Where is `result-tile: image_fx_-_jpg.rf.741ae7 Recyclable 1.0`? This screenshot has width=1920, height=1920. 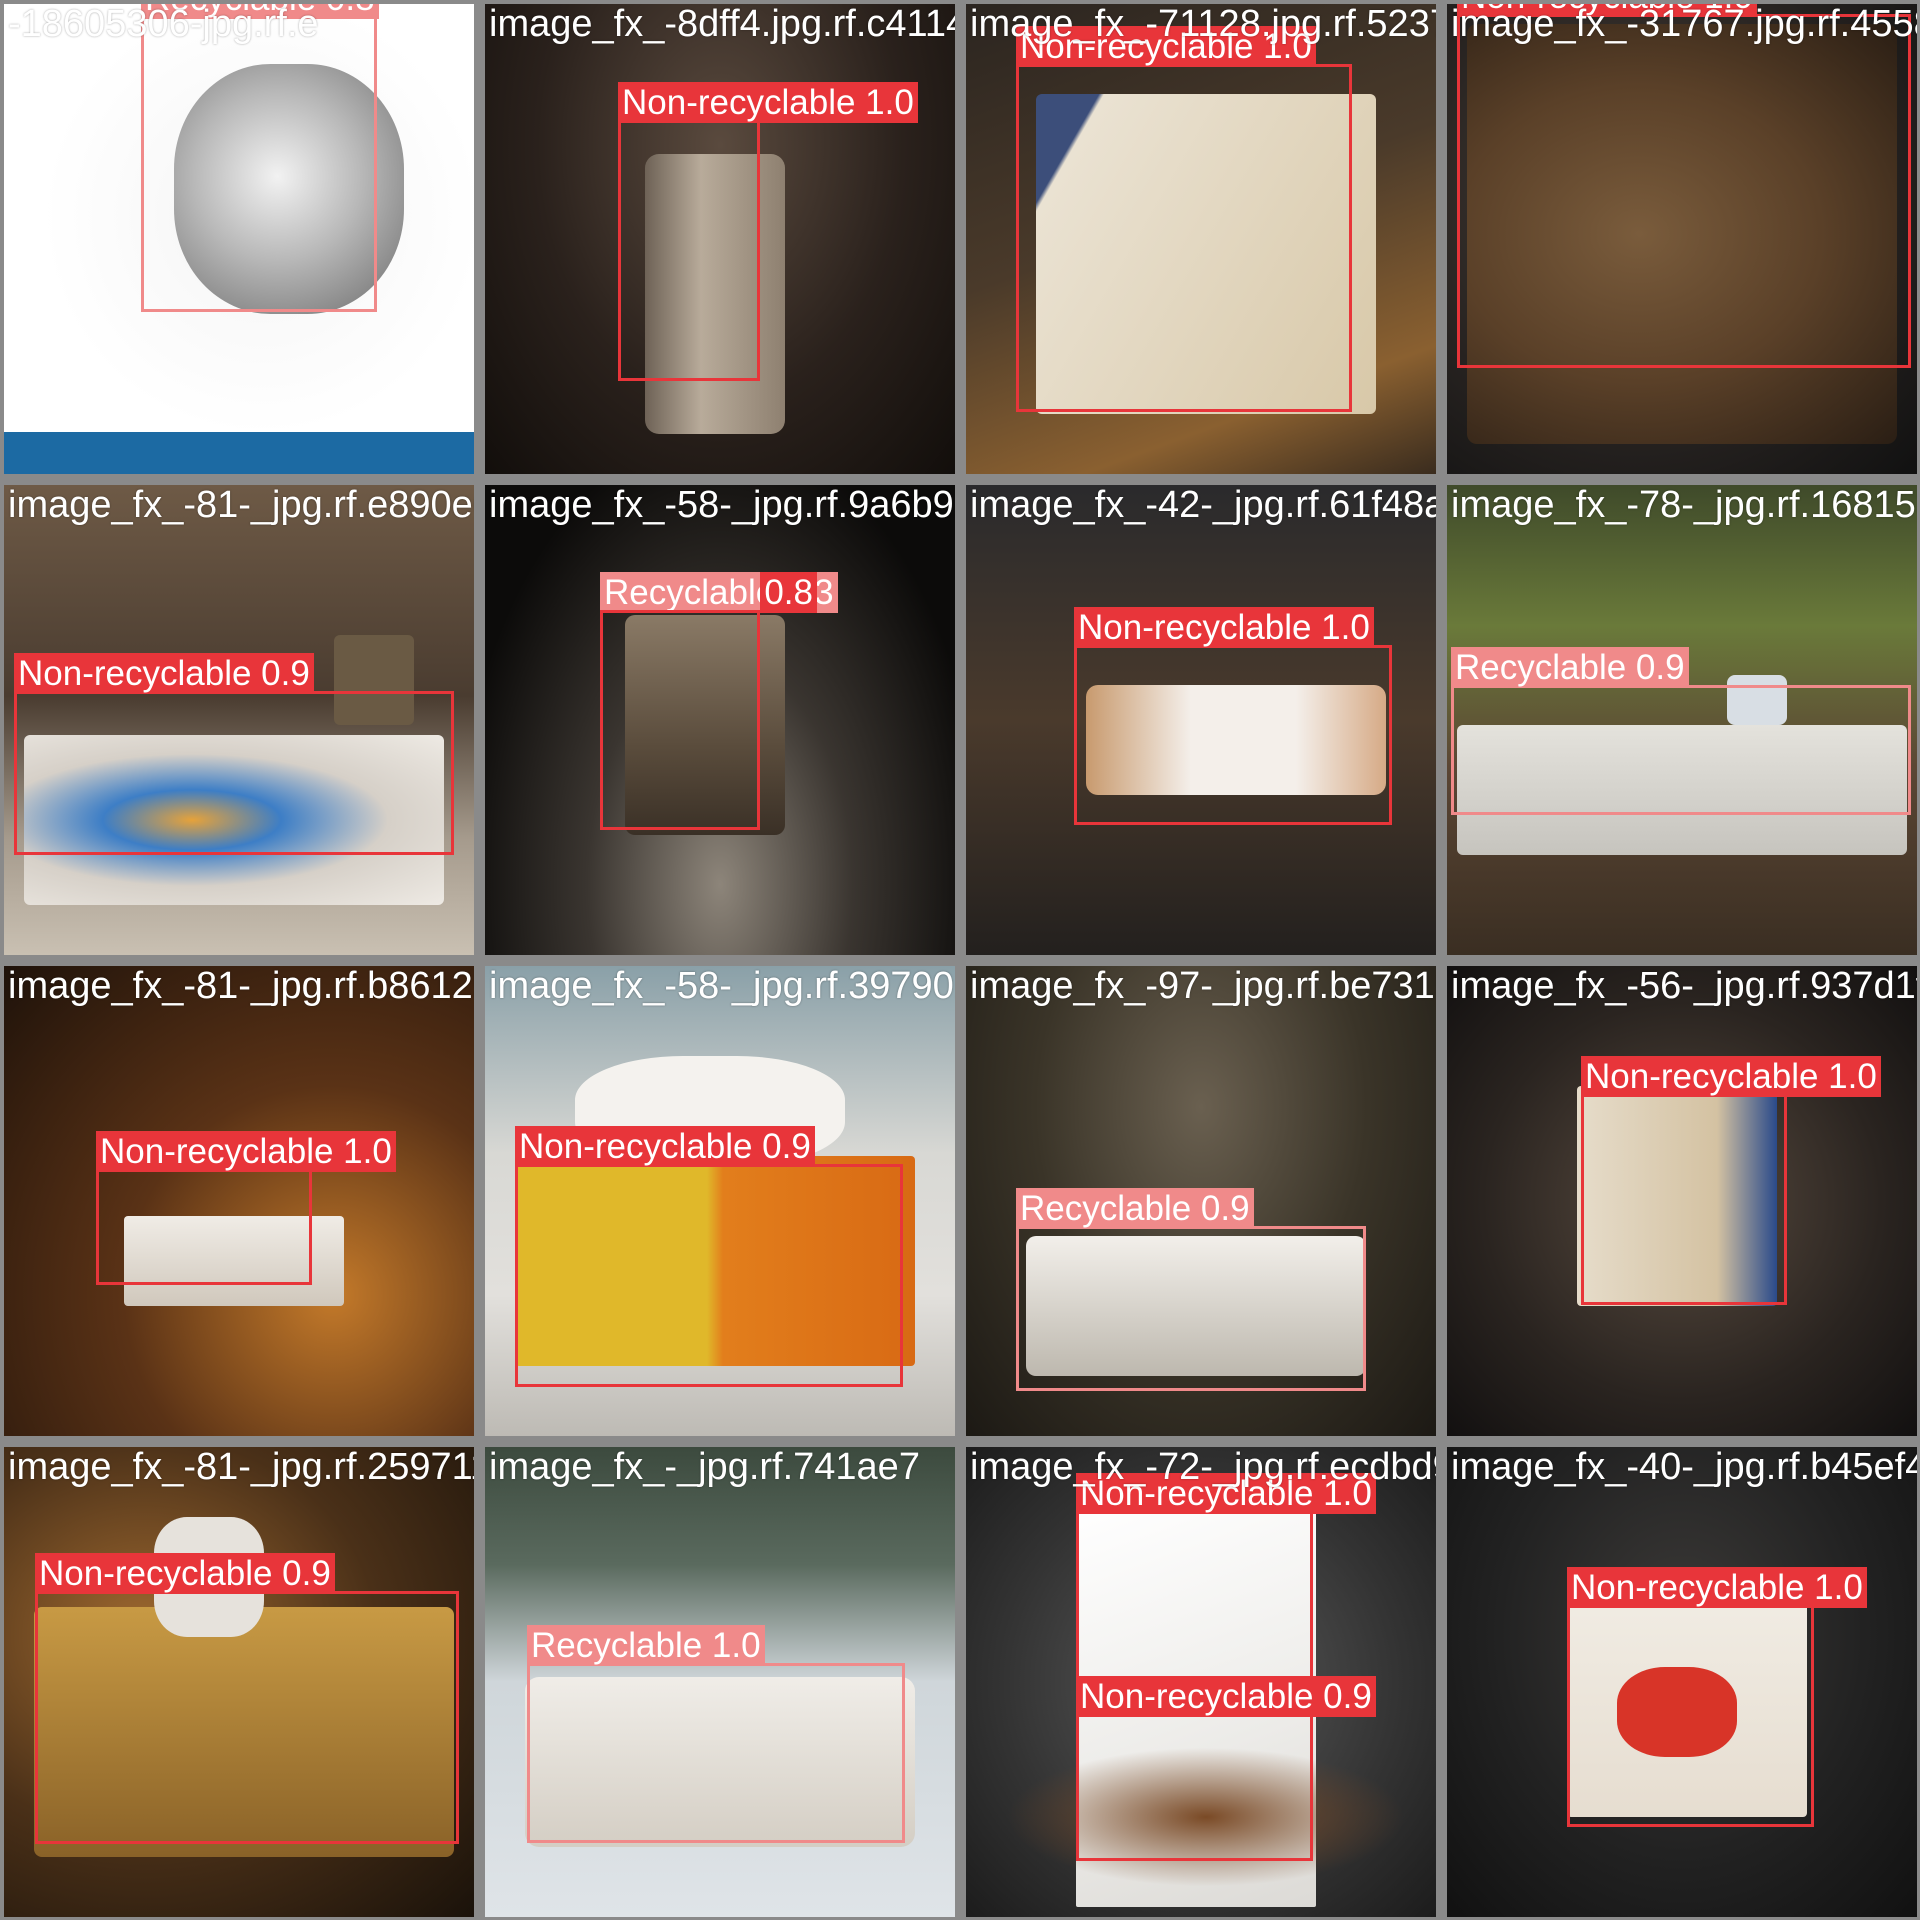 result-tile: image_fx_-_jpg.rf.741ae7 Recyclable 1.0 is located at coordinates (720, 1682).